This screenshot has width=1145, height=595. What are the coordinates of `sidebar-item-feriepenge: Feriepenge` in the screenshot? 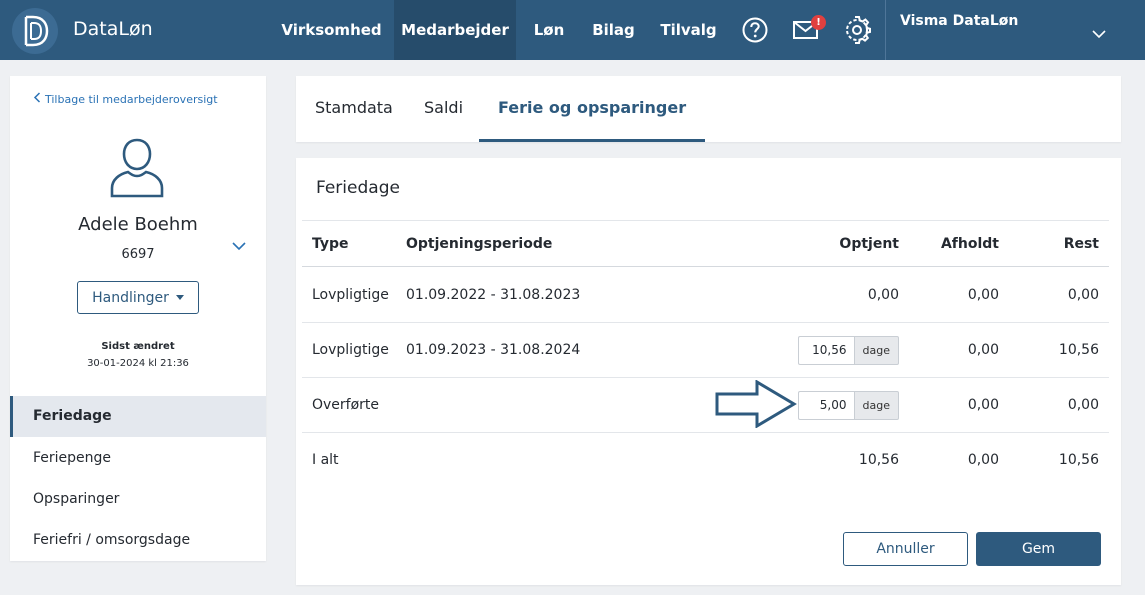 It's located at (138, 458).